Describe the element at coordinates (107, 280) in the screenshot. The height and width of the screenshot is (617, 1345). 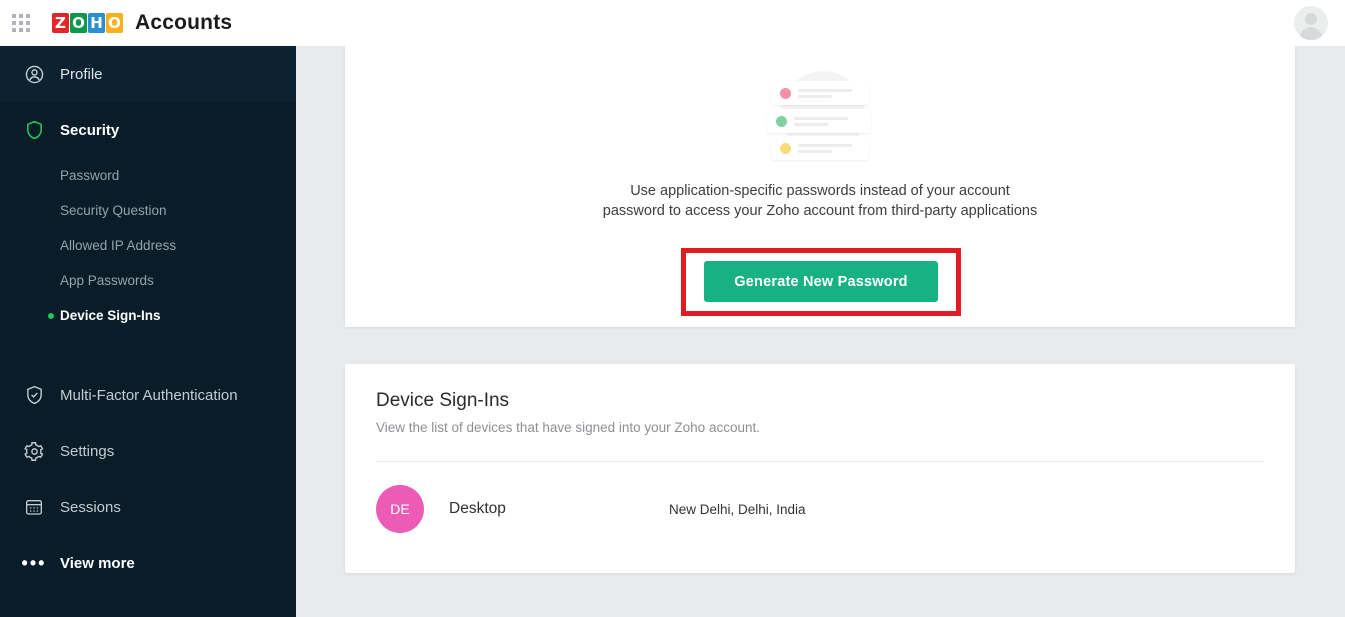
I see `sidebar-sublabel-app-passwords: App Passwords` at that location.